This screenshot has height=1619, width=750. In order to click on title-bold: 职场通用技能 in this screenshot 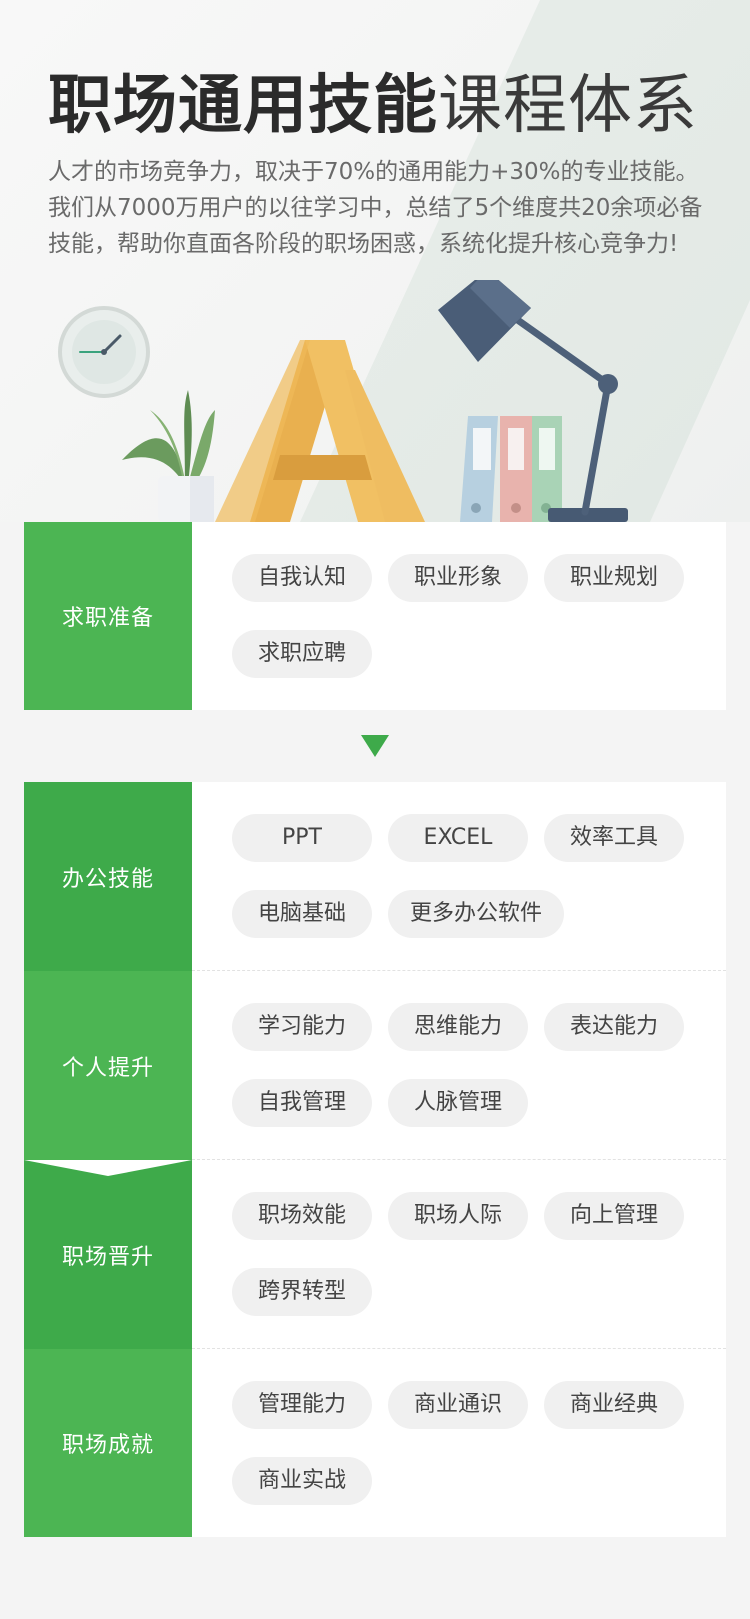, I will do `click(243, 106)`.